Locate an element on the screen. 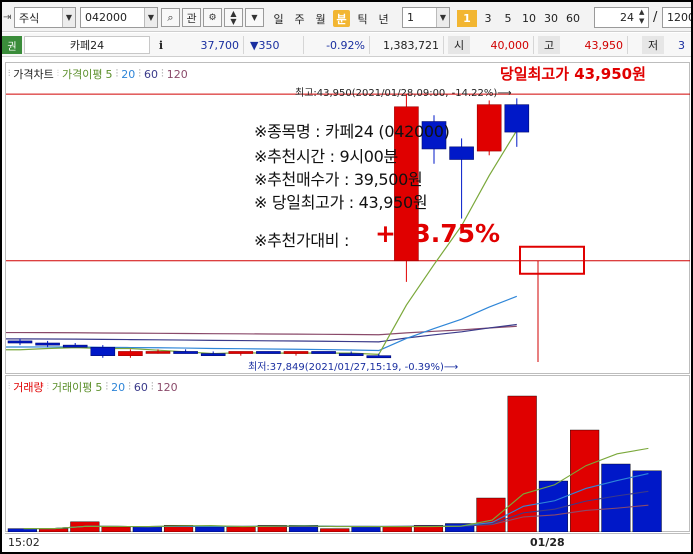  ma20-line is located at coordinates (262, 323).